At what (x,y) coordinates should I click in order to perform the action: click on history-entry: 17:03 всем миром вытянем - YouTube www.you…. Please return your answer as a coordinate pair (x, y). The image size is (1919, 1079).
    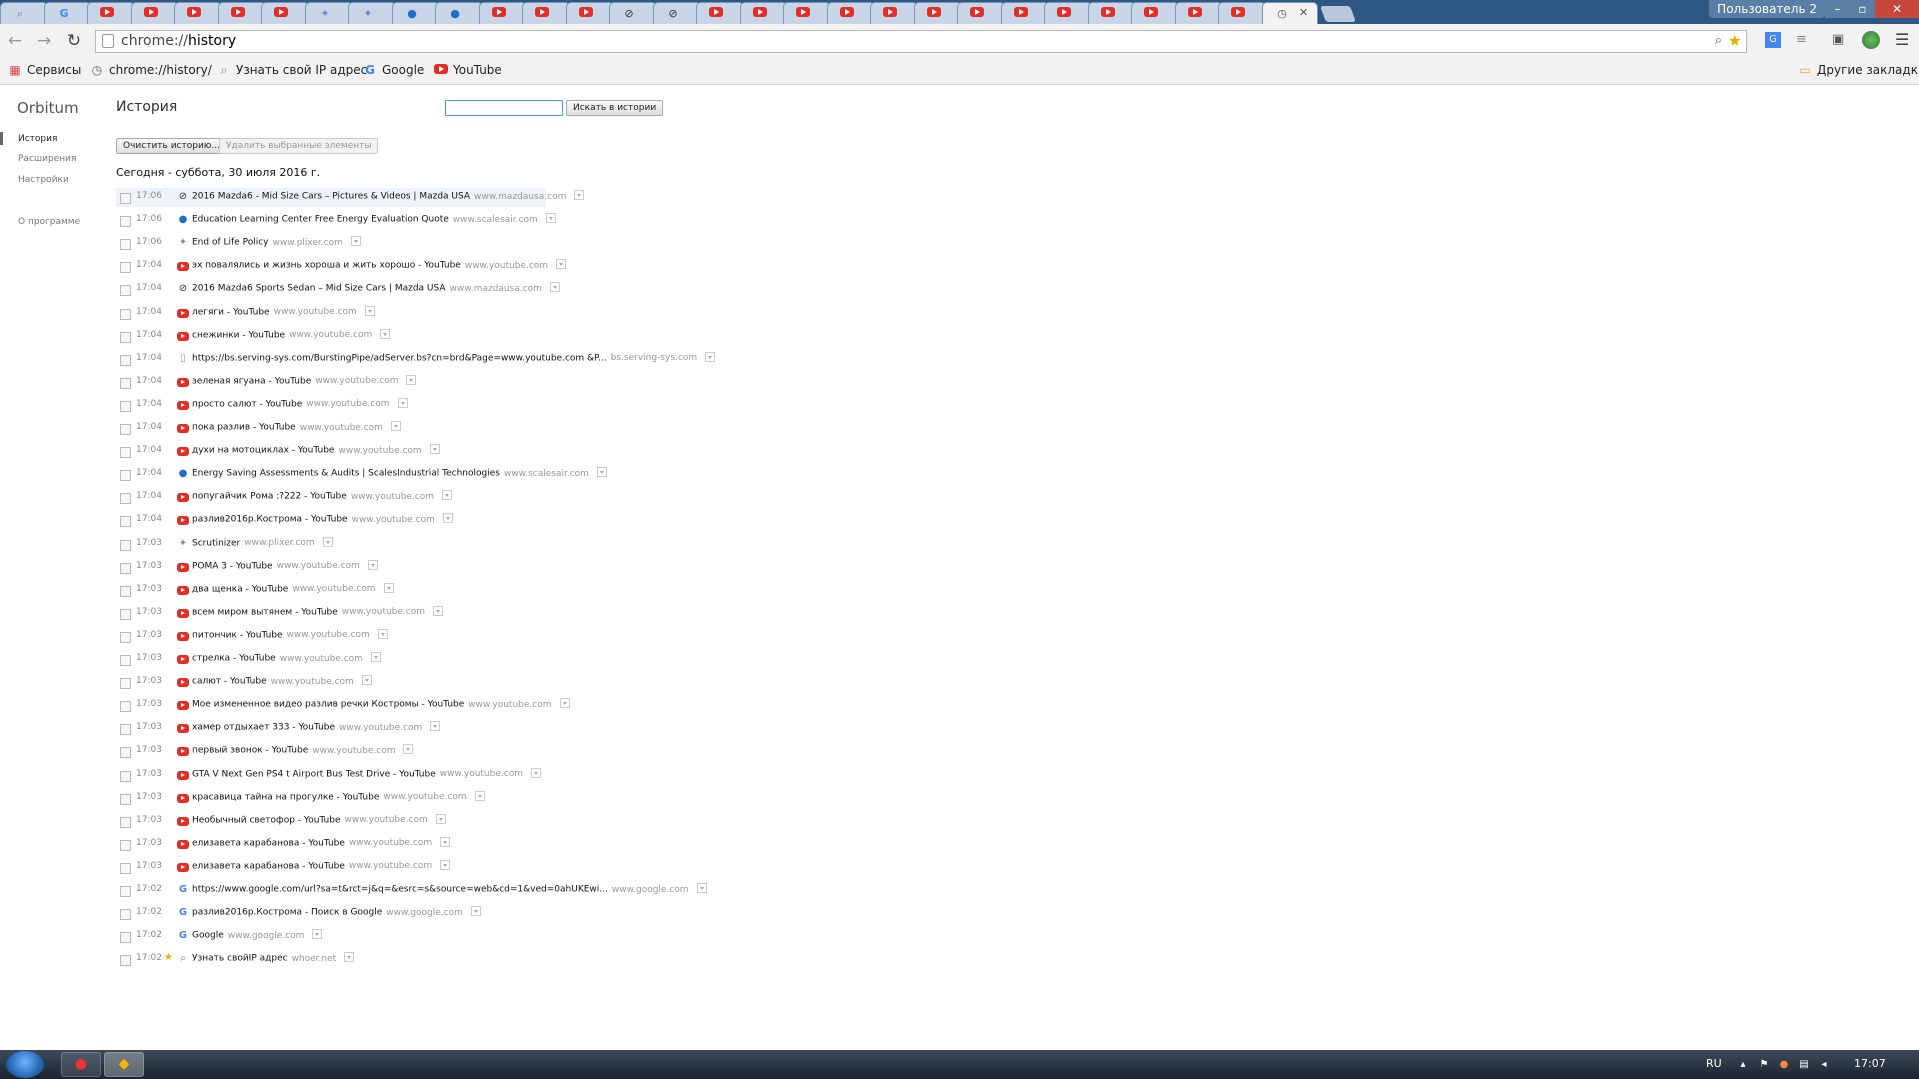
    Looking at the image, I should click on (516, 613).